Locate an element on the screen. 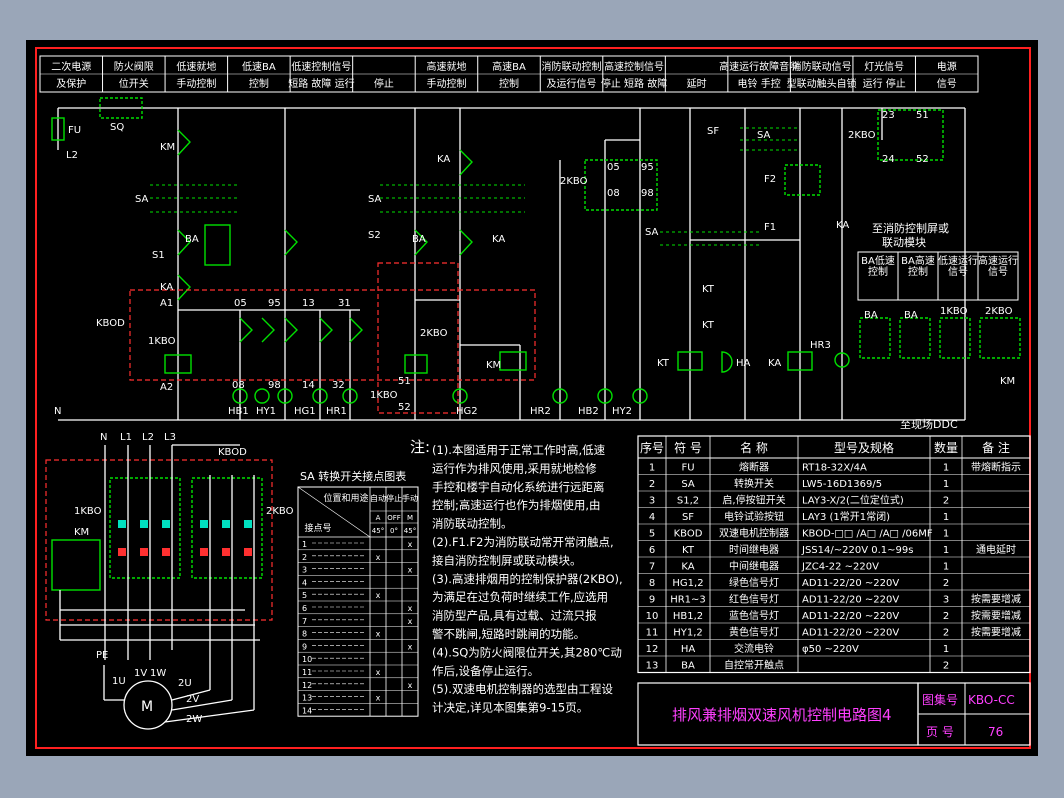 The height and width of the screenshot is (798, 1064). ba-table-header: BA高速控制 is located at coordinates (918, 267).